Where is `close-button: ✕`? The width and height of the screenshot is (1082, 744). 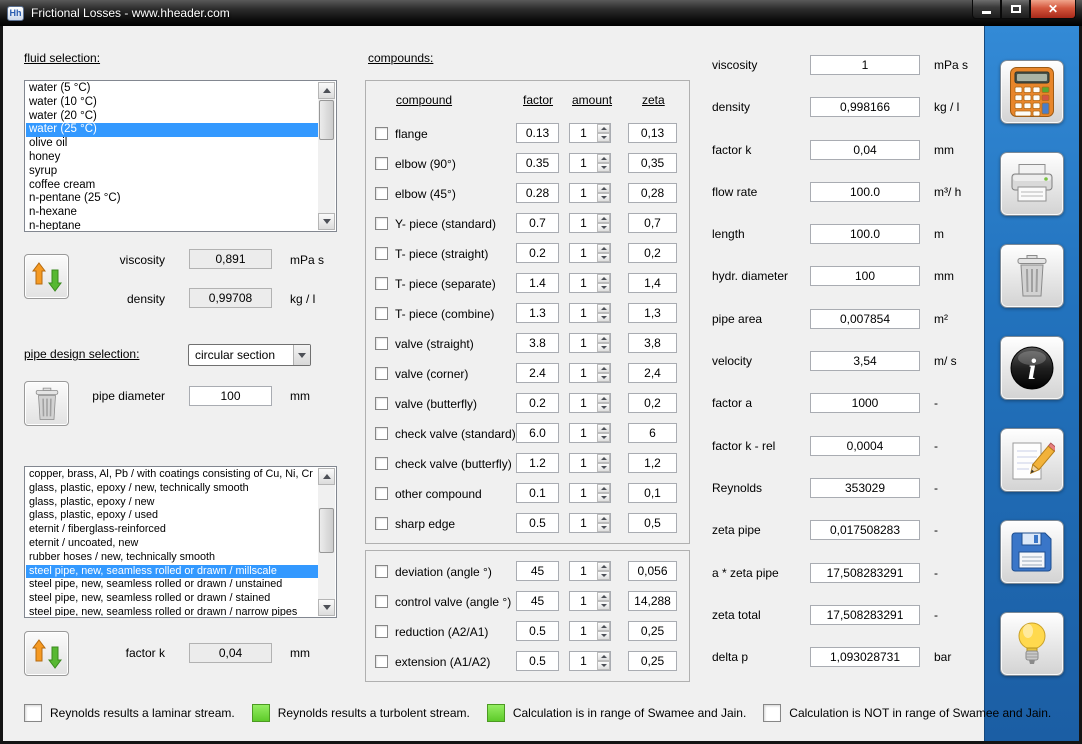
close-button: ✕ is located at coordinates (1053, 9).